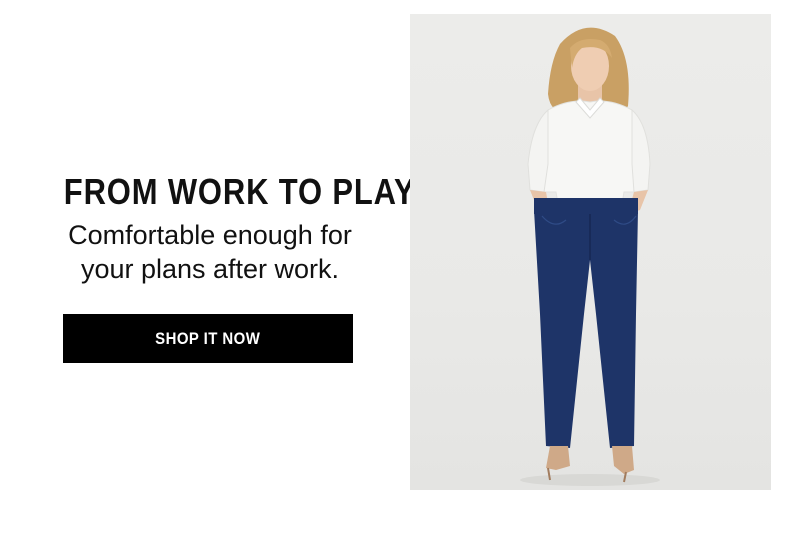 The height and width of the screenshot is (533, 800). I want to click on jeans, so click(586, 329).